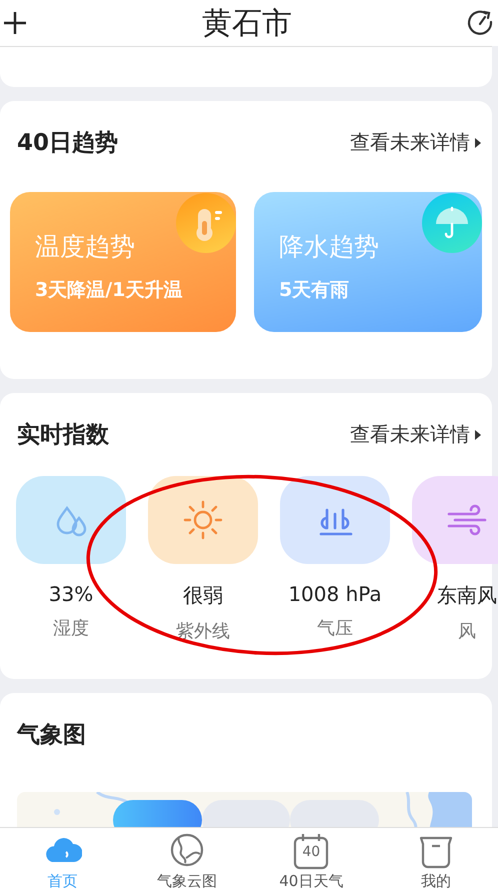  Describe the element at coordinates (247, 23) in the screenshot. I see `city-title: 黄石市` at that location.